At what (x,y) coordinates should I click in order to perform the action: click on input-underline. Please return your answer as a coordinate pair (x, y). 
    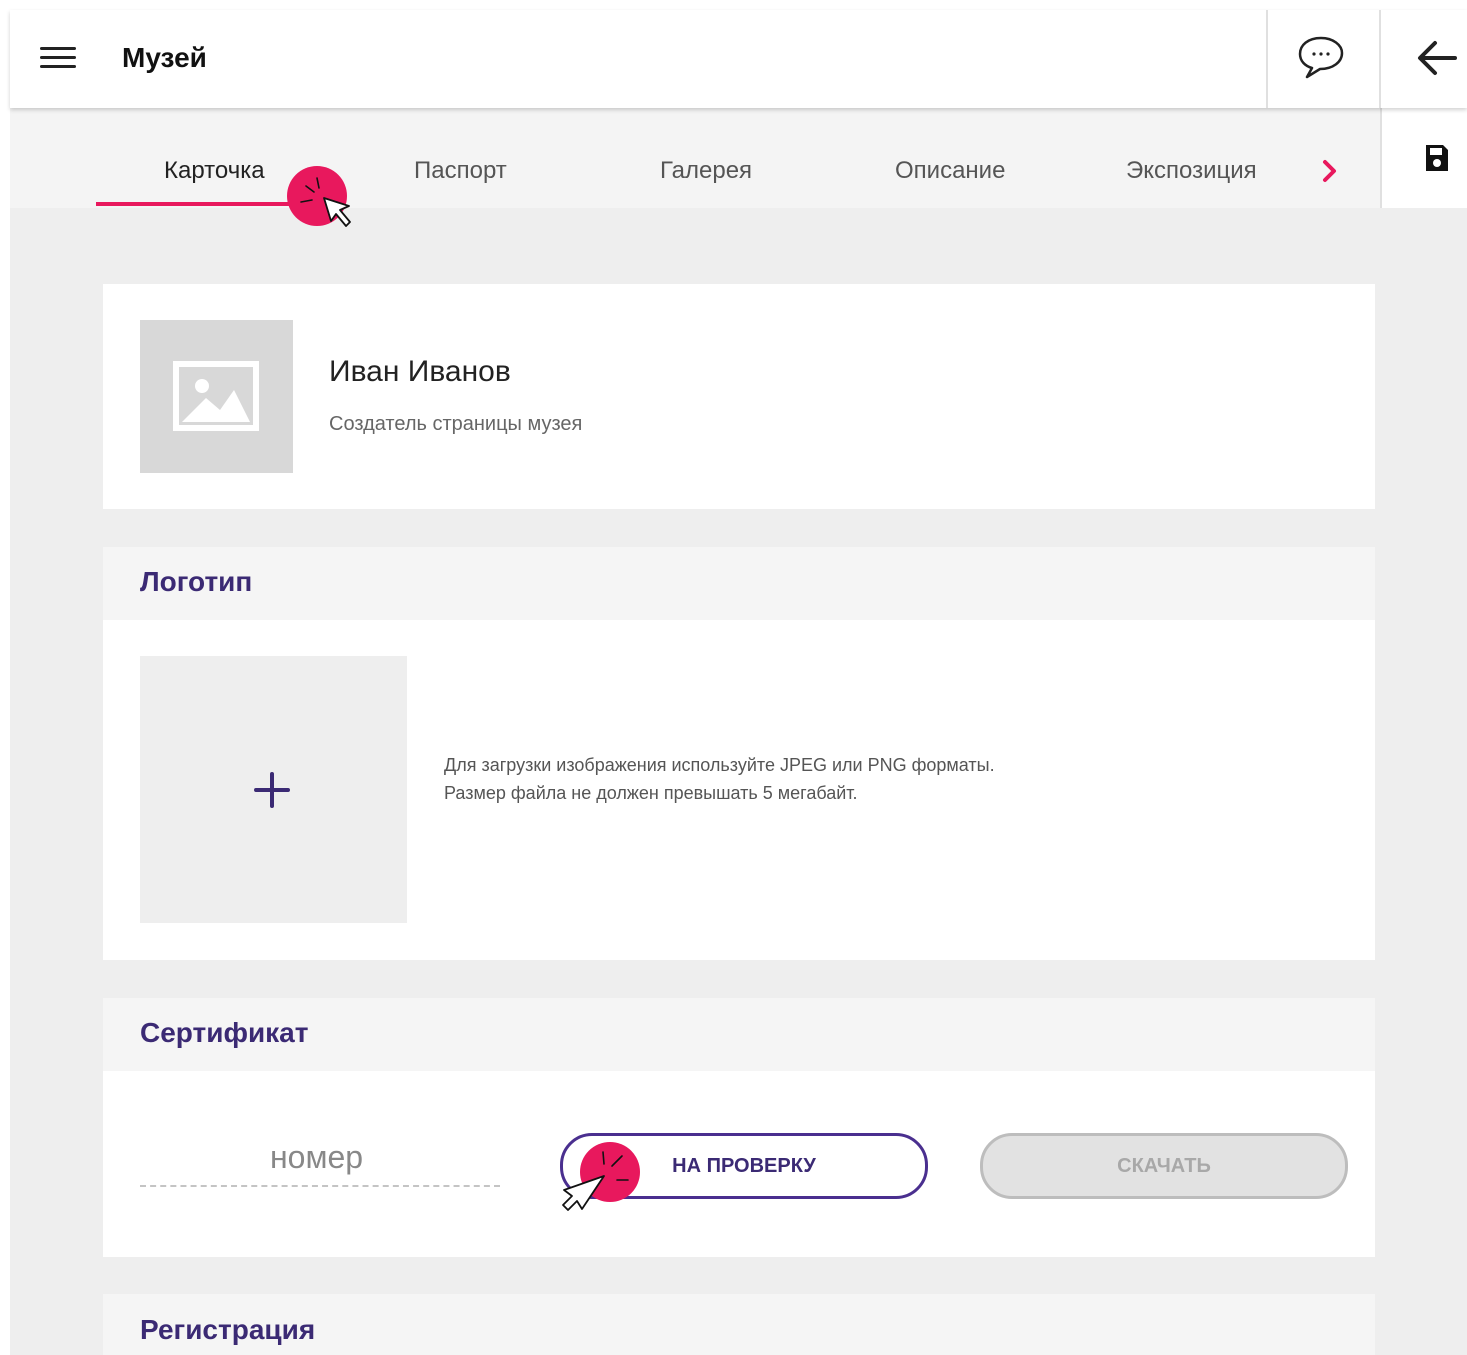
    Looking at the image, I should click on (320, 1186).